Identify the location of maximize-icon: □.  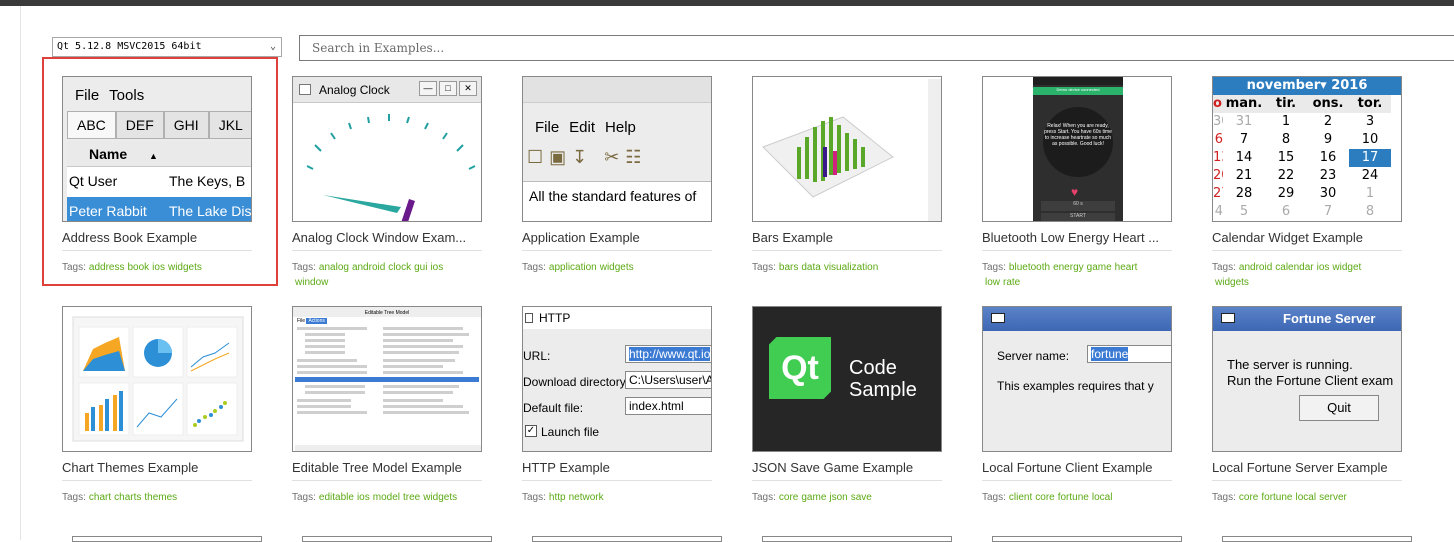
(448, 88).